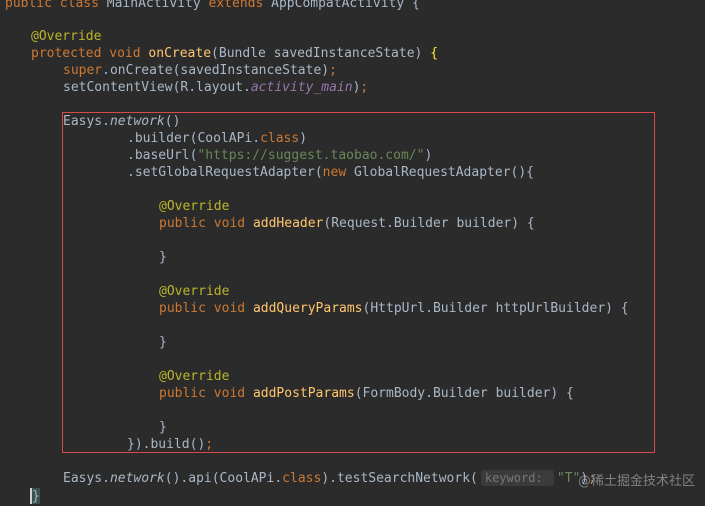 This screenshot has width=705, height=506. I want to click on call: }).build(), so click(166, 444).